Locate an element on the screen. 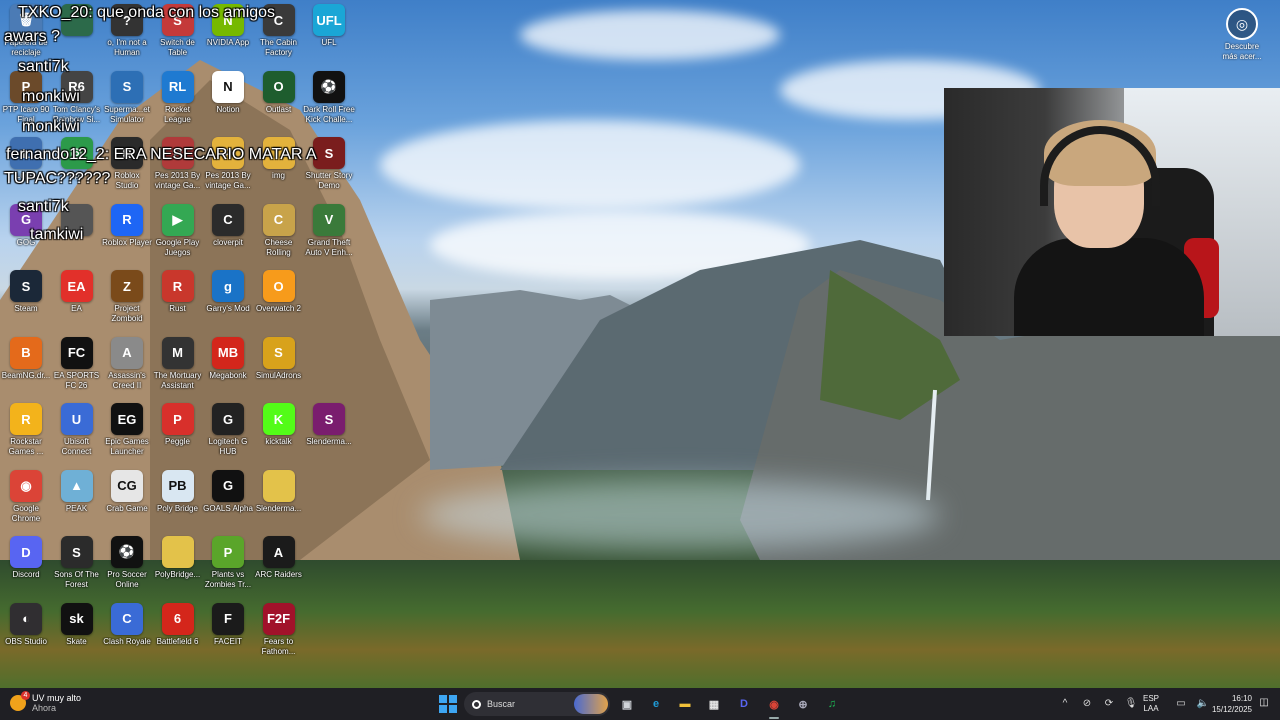 The height and width of the screenshot is (720, 1280). webcam-overlay is located at coordinates (1112, 212).